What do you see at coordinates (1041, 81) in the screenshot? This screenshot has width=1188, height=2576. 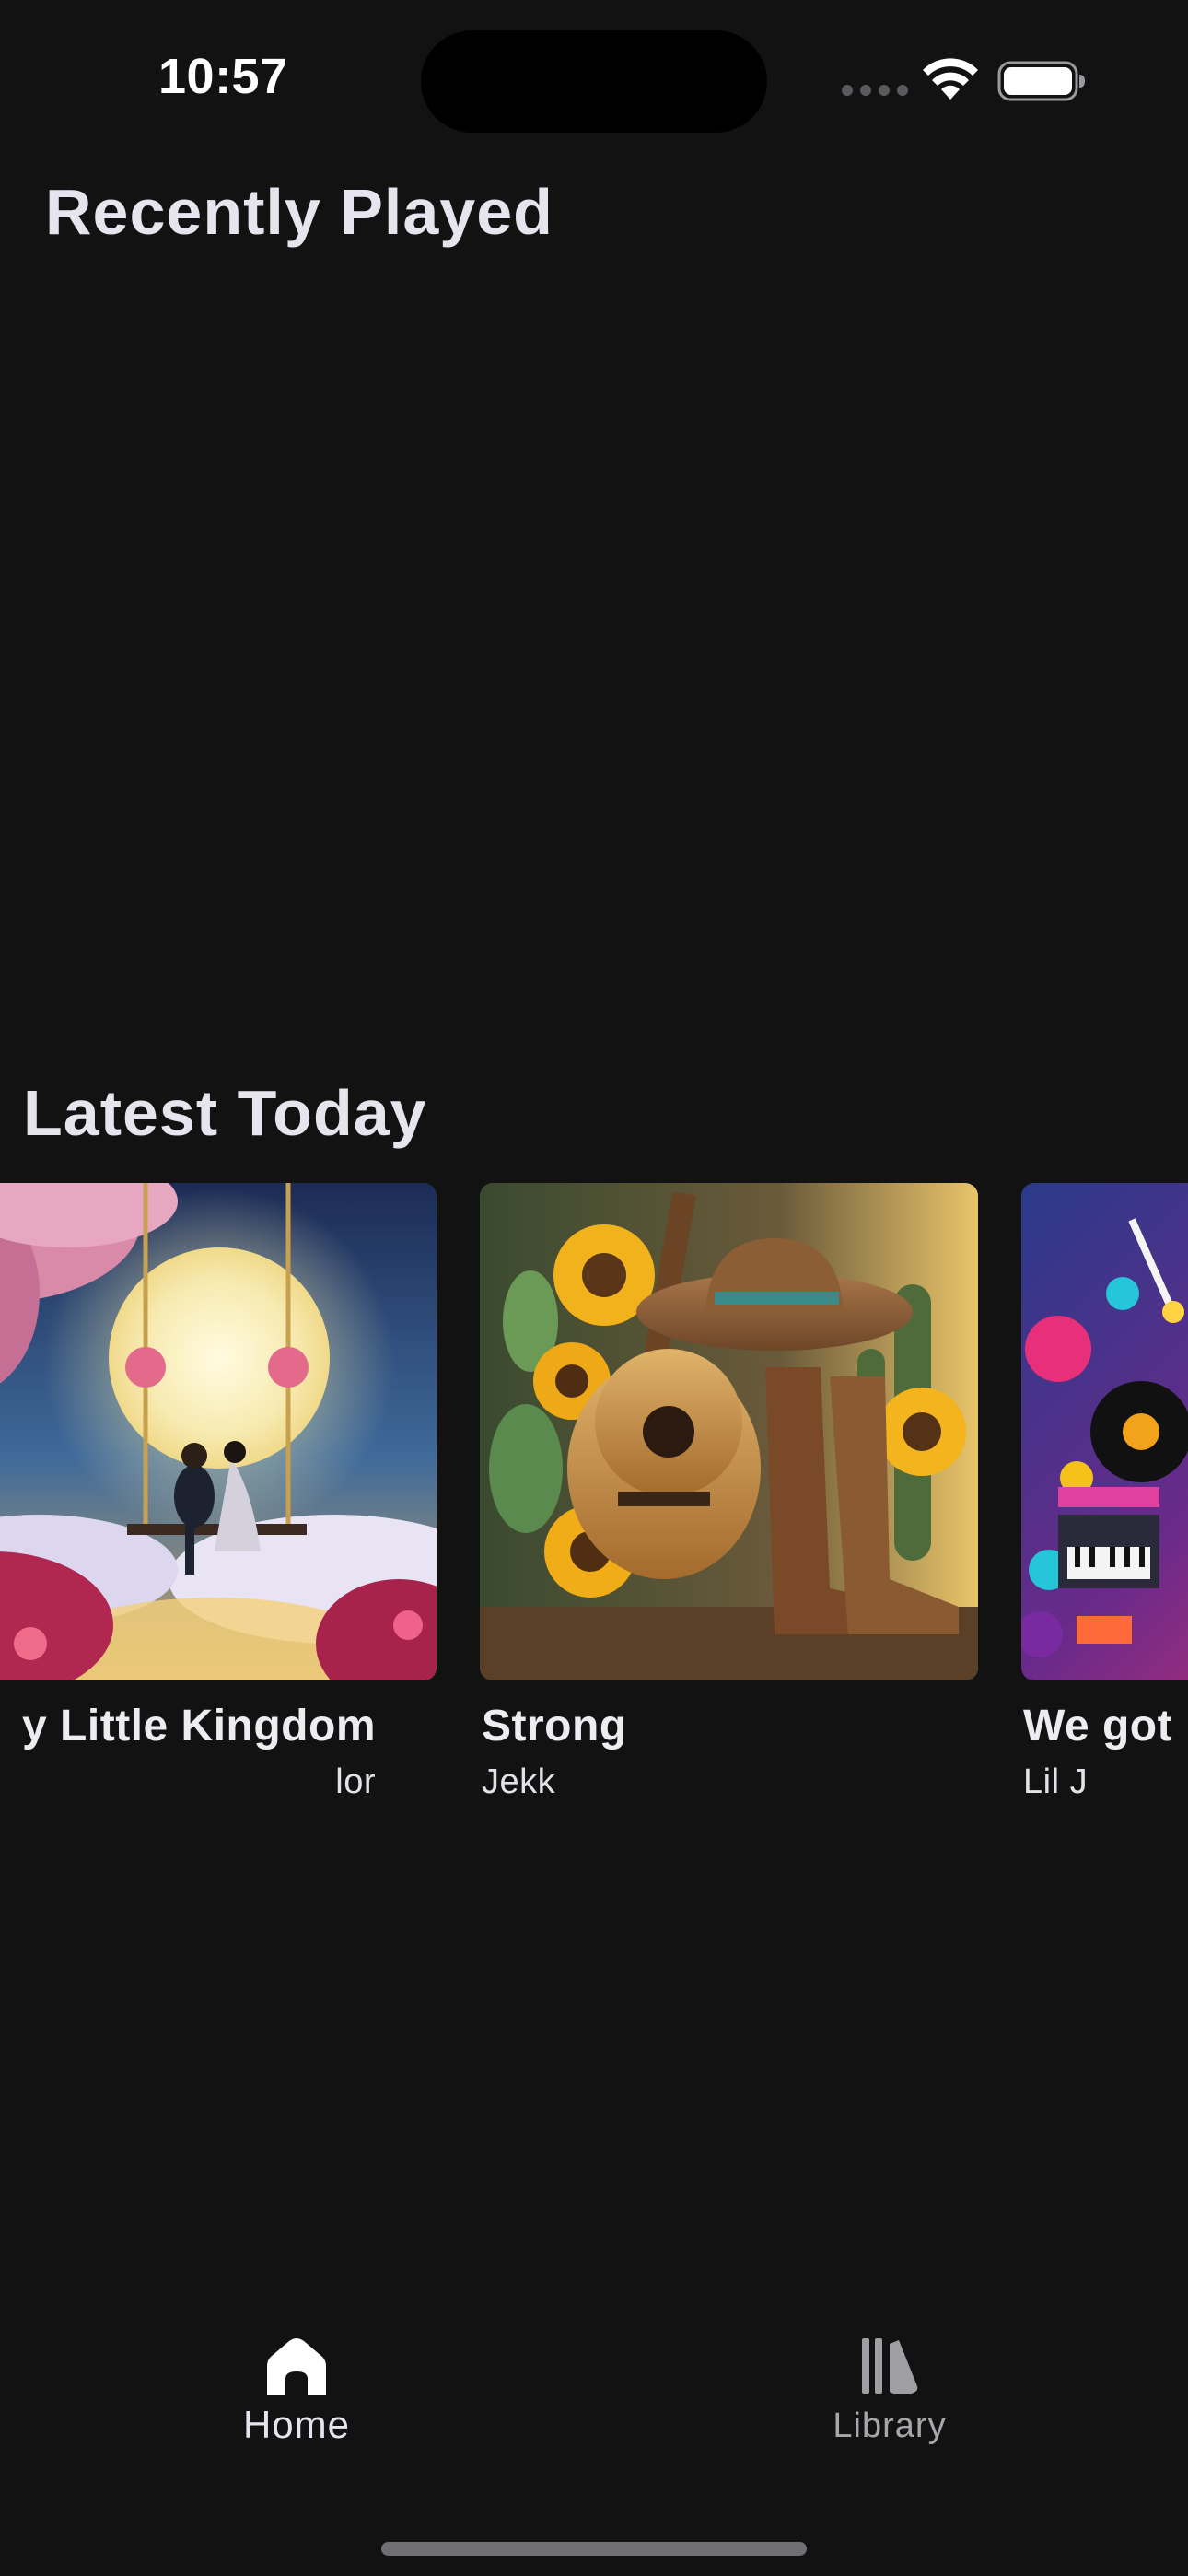 I see `battery-full-icon` at bounding box center [1041, 81].